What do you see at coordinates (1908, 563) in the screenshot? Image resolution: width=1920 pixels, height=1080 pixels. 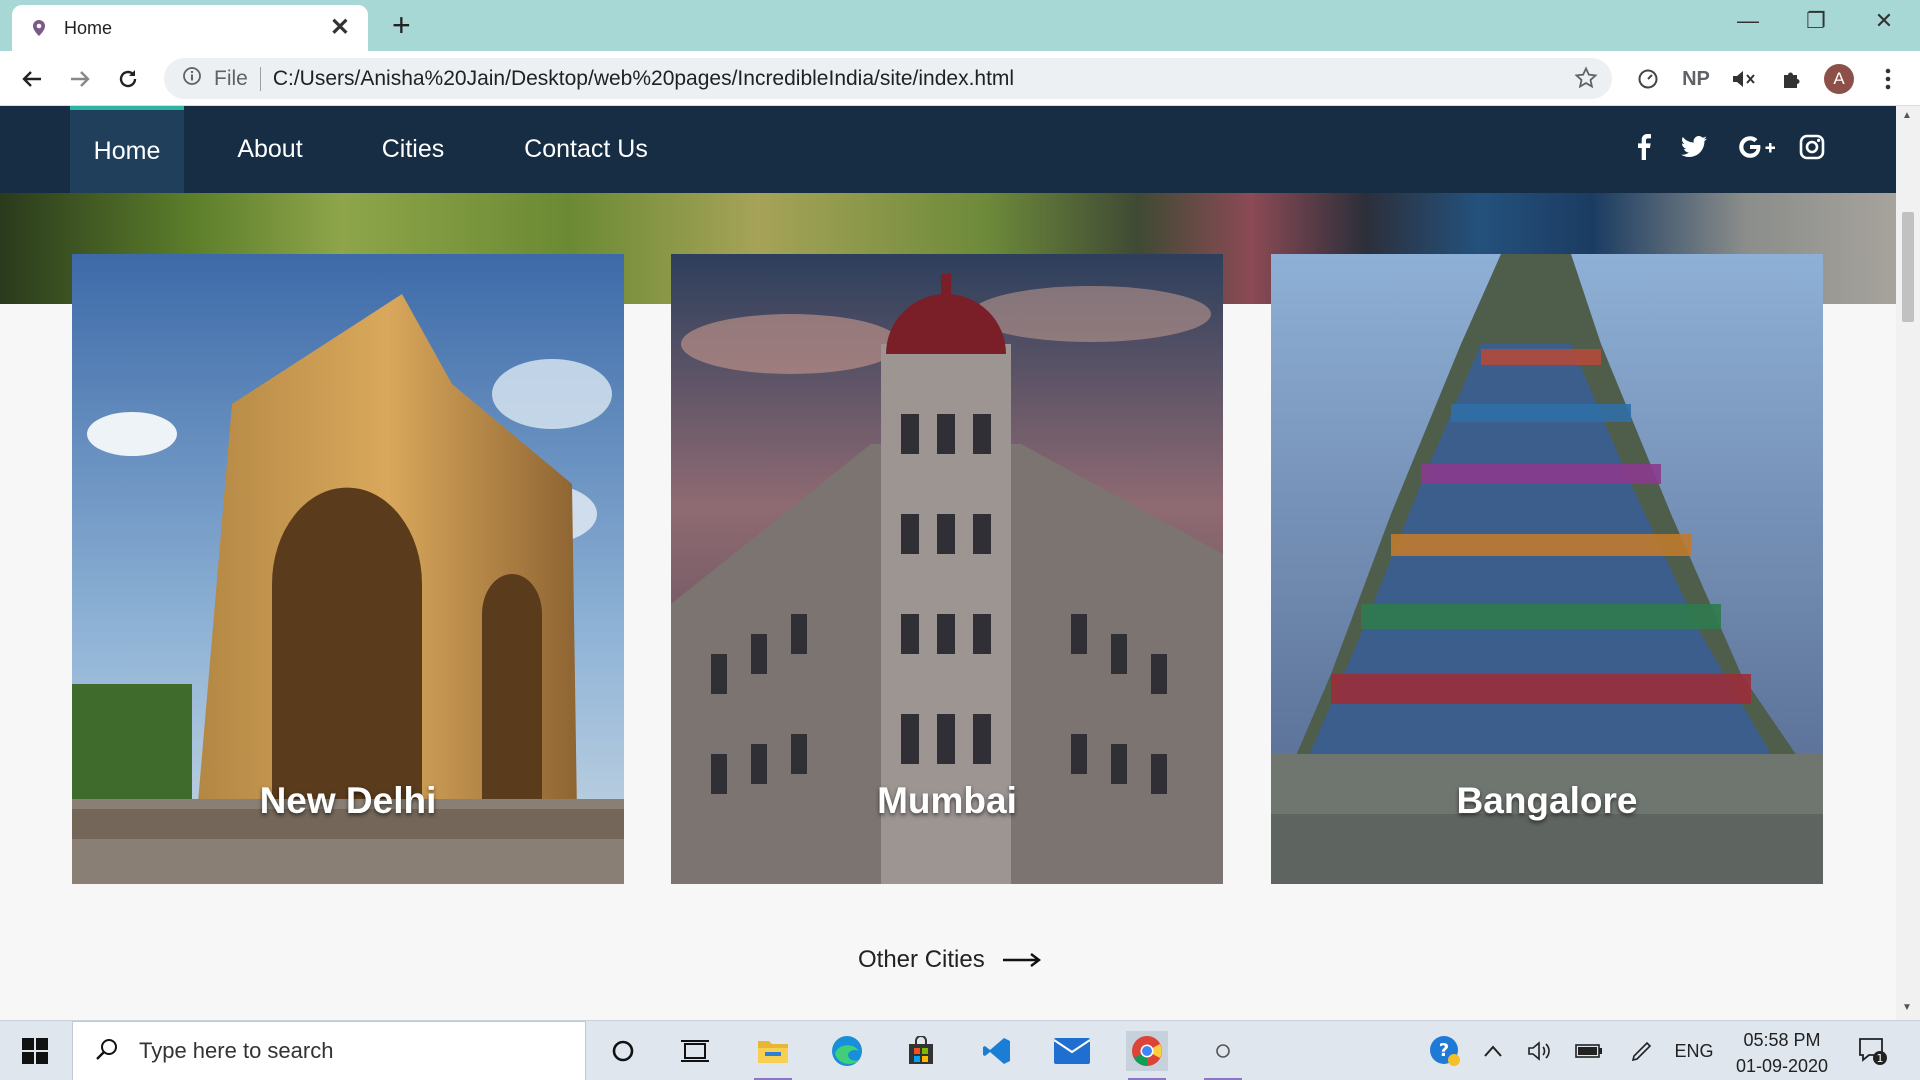 I see `page-scrollbar: ▲ ▼` at bounding box center [1908, 563].